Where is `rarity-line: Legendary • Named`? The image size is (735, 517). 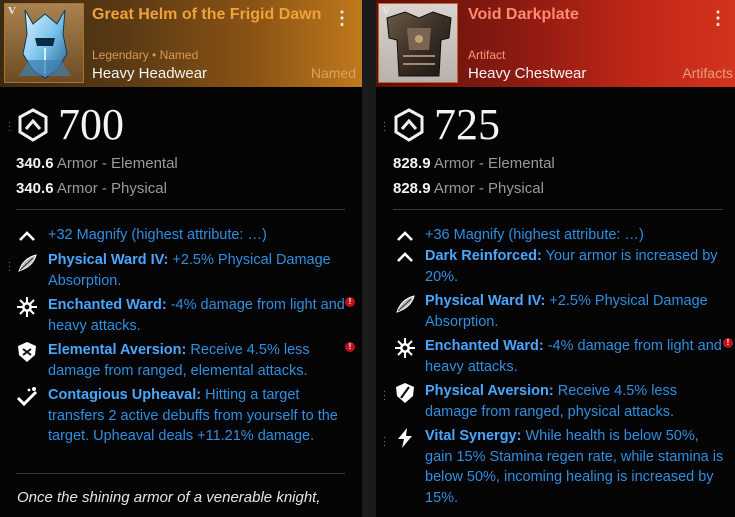 rarity-line: Legendary • Named is located at coordinates (145, 55).